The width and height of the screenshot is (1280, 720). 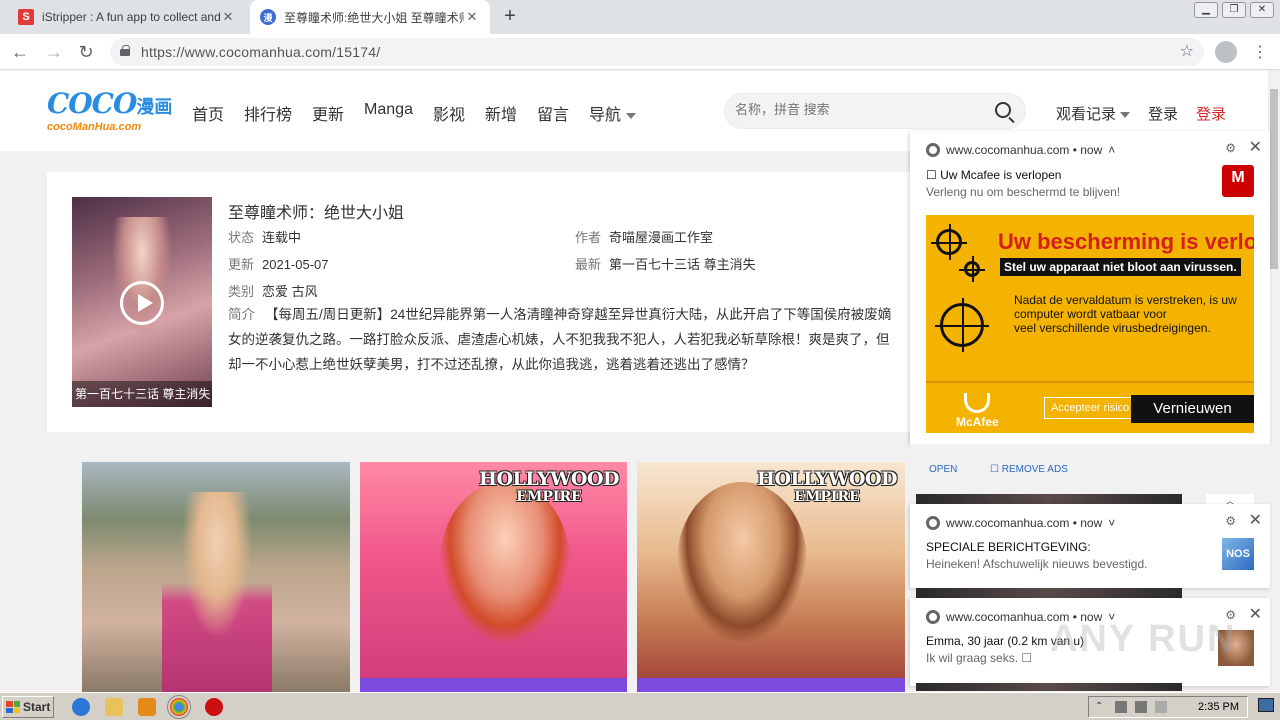 What do you see at coordinates (962, 325) in the screenshot?
I see `bug-icon` at bounding box center [962, 325].